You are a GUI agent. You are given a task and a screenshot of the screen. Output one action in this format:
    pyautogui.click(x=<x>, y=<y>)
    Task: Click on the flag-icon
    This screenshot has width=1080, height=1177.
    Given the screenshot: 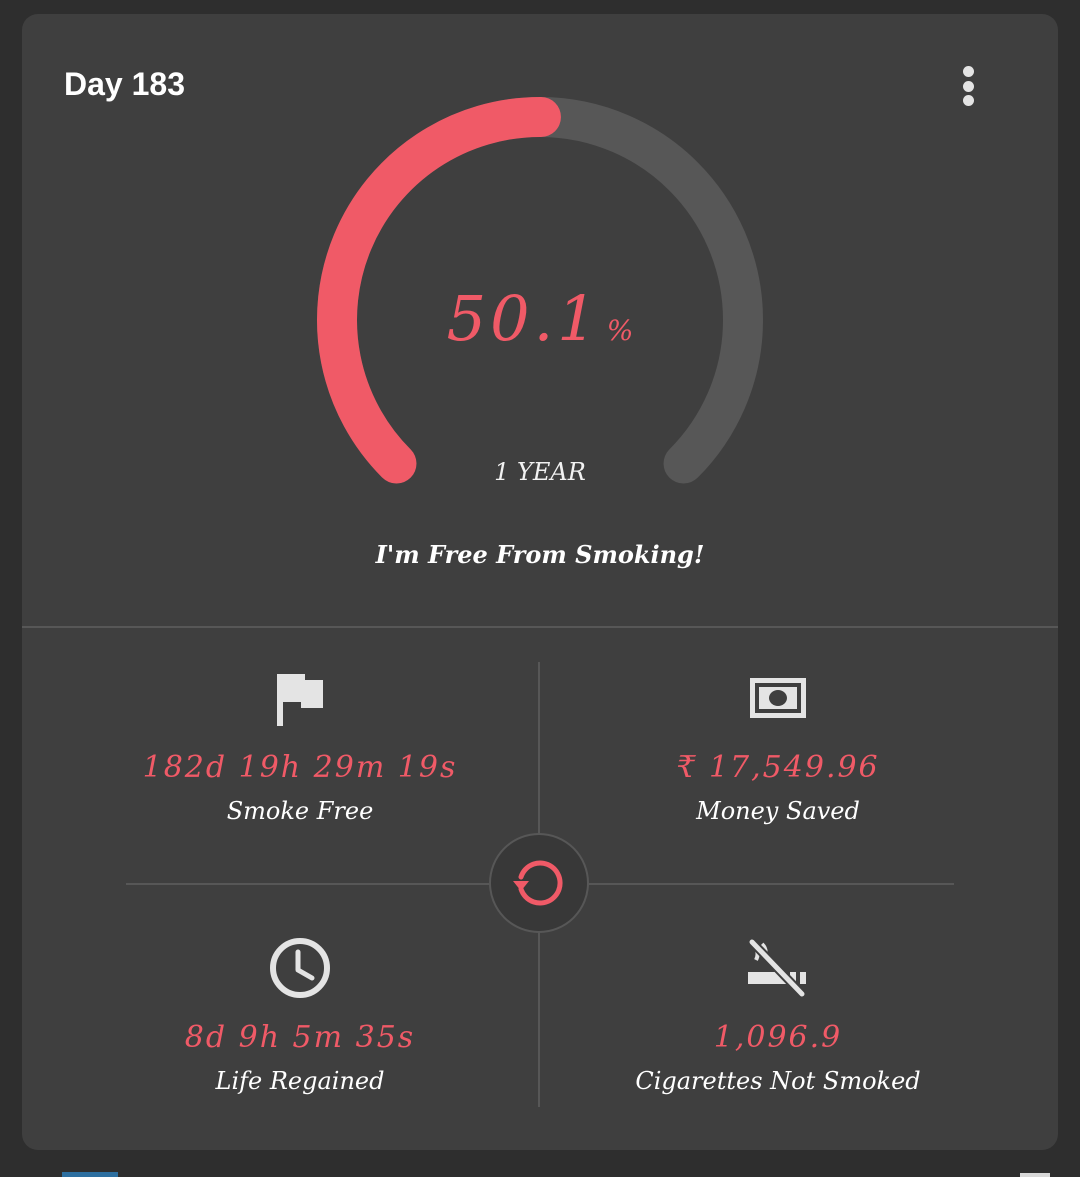 What is the action you would take?
    pyautogui.click(x=300, y=698)
    